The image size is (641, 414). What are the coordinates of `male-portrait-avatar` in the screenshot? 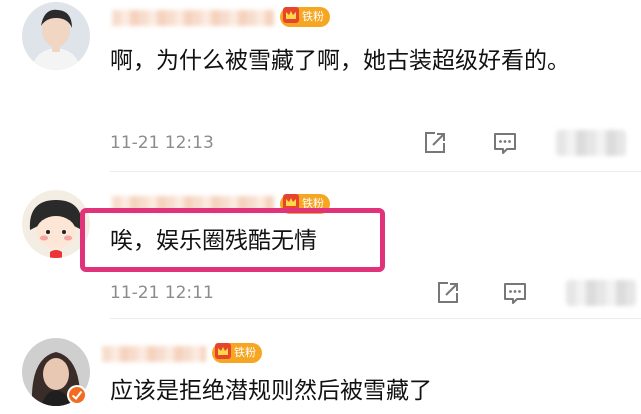 It's located at (56, 36).